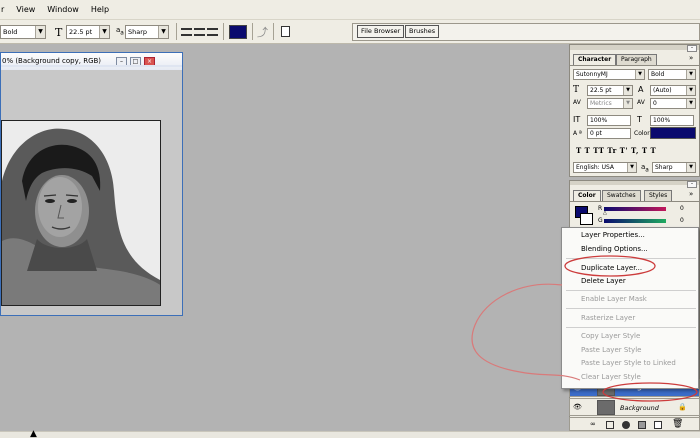  Describe the element at coordinates (526, 332) in the screenshot. I see `annotation-curve` at that location.